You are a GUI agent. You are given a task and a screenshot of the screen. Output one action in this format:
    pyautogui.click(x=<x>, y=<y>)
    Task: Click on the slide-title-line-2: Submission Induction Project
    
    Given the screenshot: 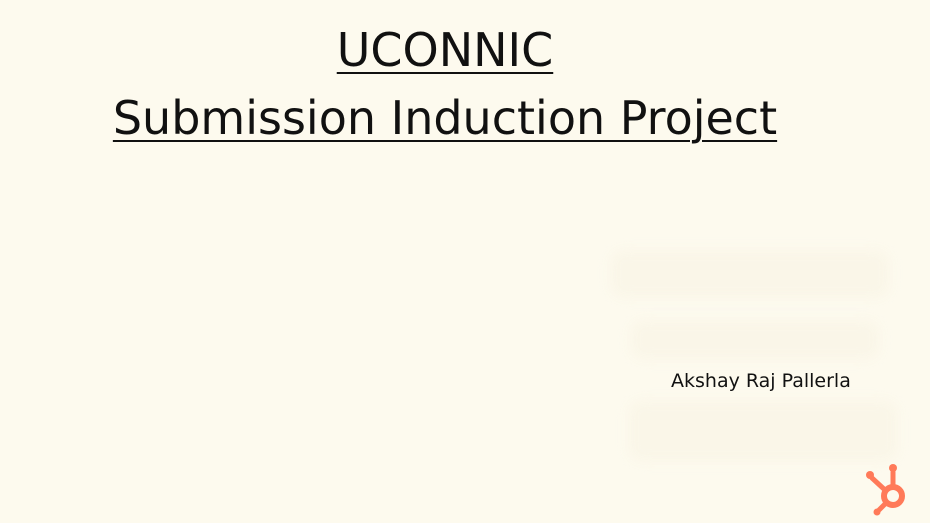 What is the action you would take?
    pyautogui.click(x=445, y=118)
    